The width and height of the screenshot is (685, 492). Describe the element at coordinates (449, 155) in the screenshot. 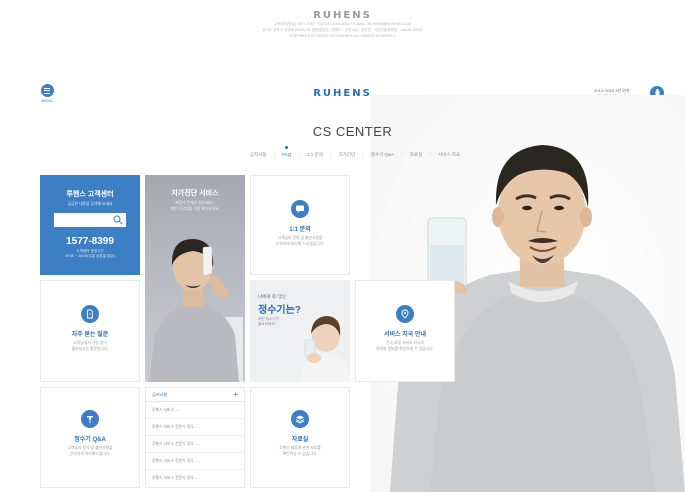

I see `tab-service-branch: 서비스 지국` at that location.